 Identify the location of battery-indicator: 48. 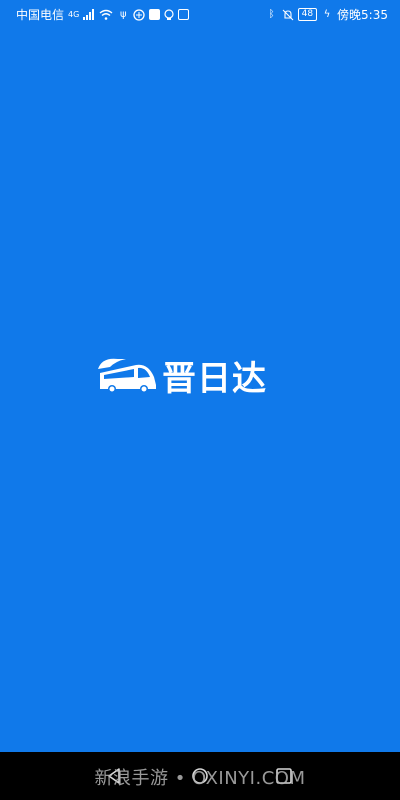
(307, 14).